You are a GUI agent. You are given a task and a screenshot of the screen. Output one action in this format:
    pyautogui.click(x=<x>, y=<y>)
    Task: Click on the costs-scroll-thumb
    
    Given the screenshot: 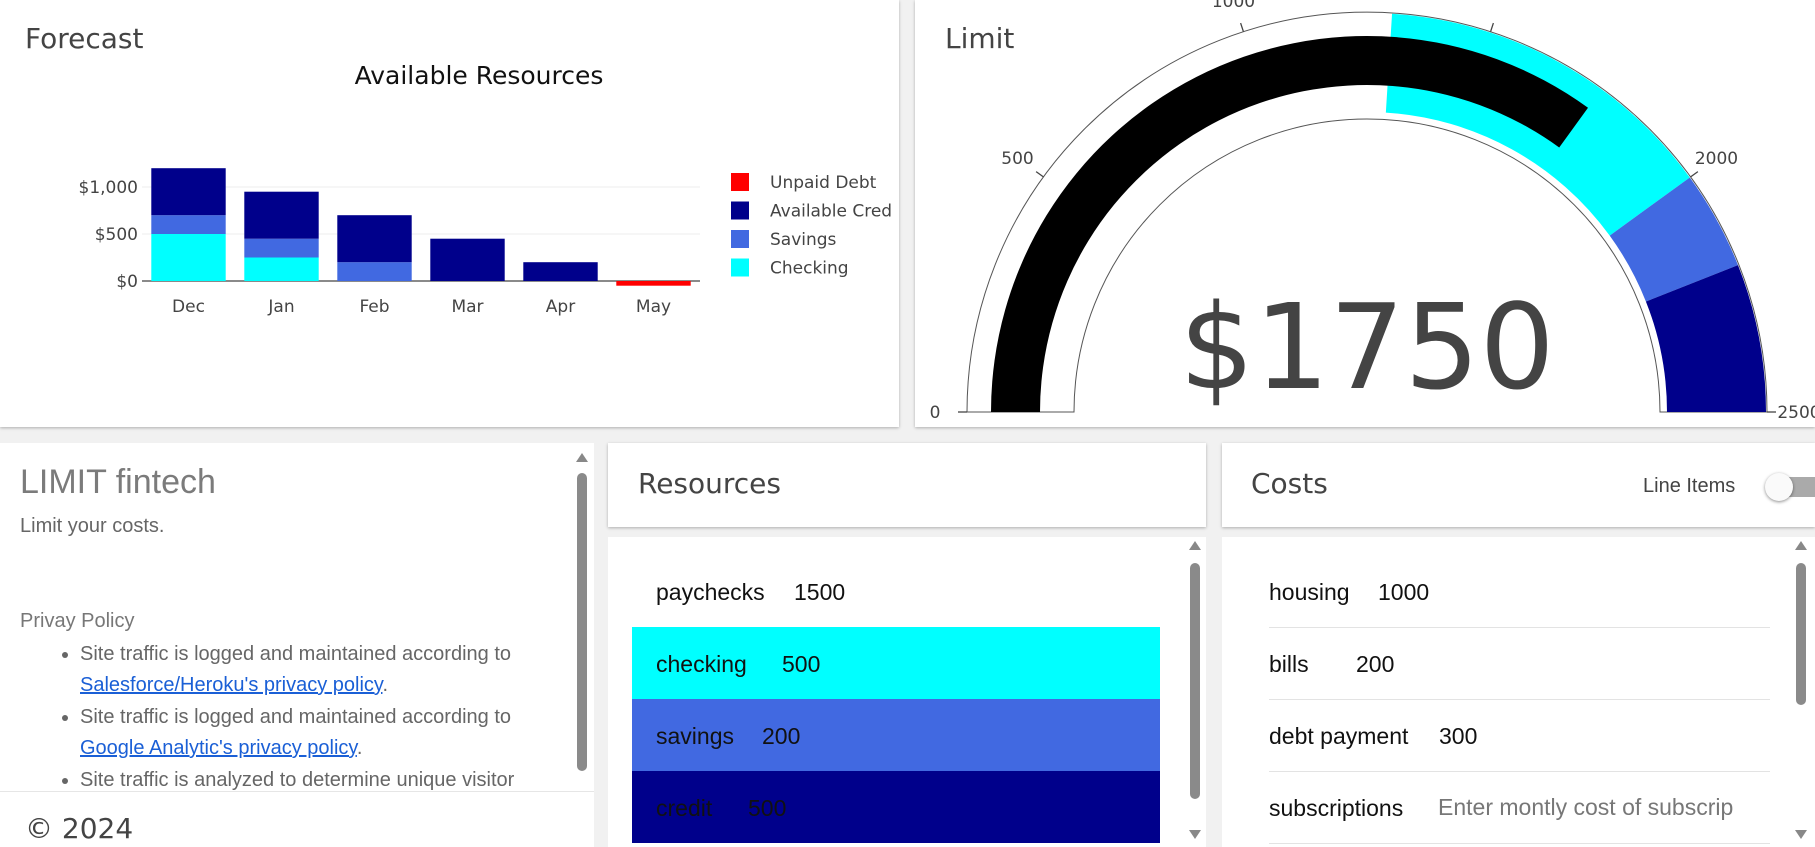 What is the action you would take?
    pyautogui.click(x=1801, y=634)
    